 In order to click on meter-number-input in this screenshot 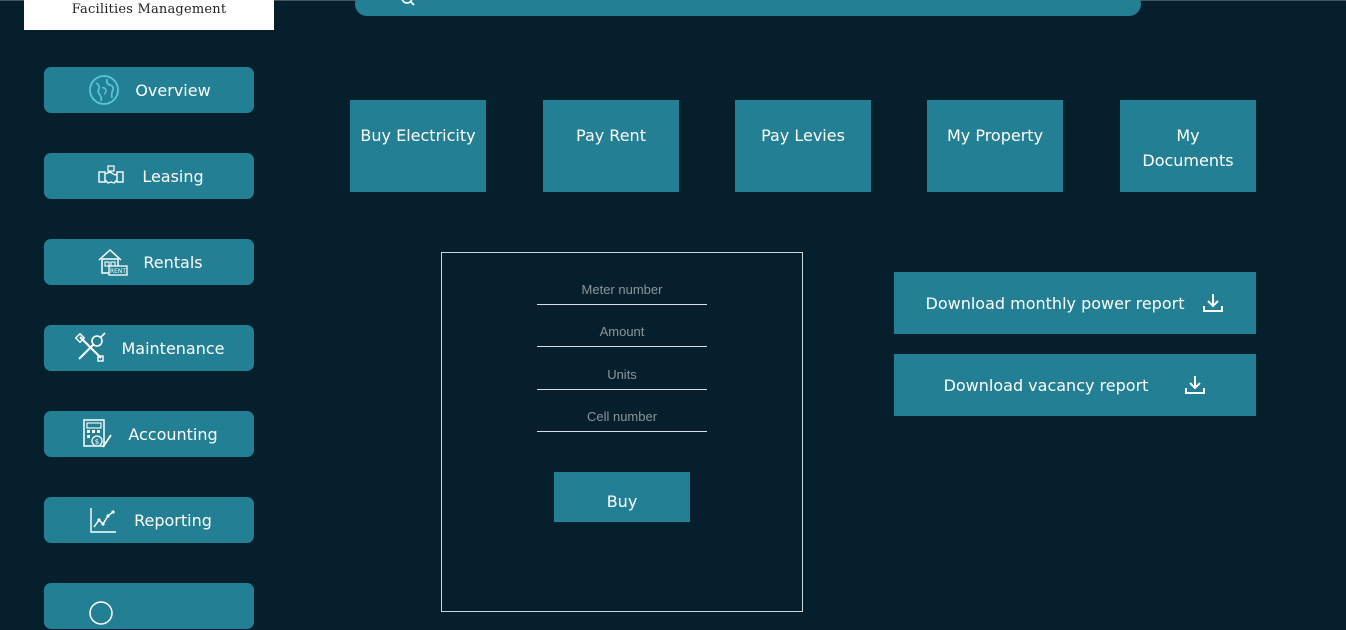, I will do `click(622, 289)`.